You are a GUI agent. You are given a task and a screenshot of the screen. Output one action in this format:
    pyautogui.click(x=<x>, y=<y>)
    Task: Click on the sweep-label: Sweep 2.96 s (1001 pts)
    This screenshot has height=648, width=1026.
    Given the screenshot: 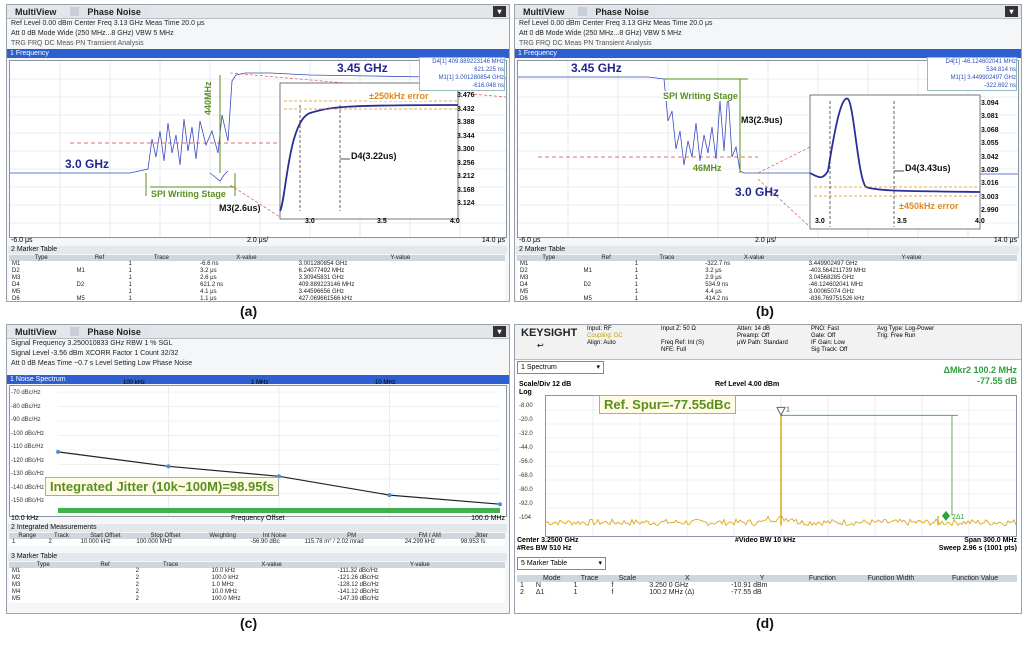 What is the action you would take?
    pyautogui.click(x=977, y=548)
    